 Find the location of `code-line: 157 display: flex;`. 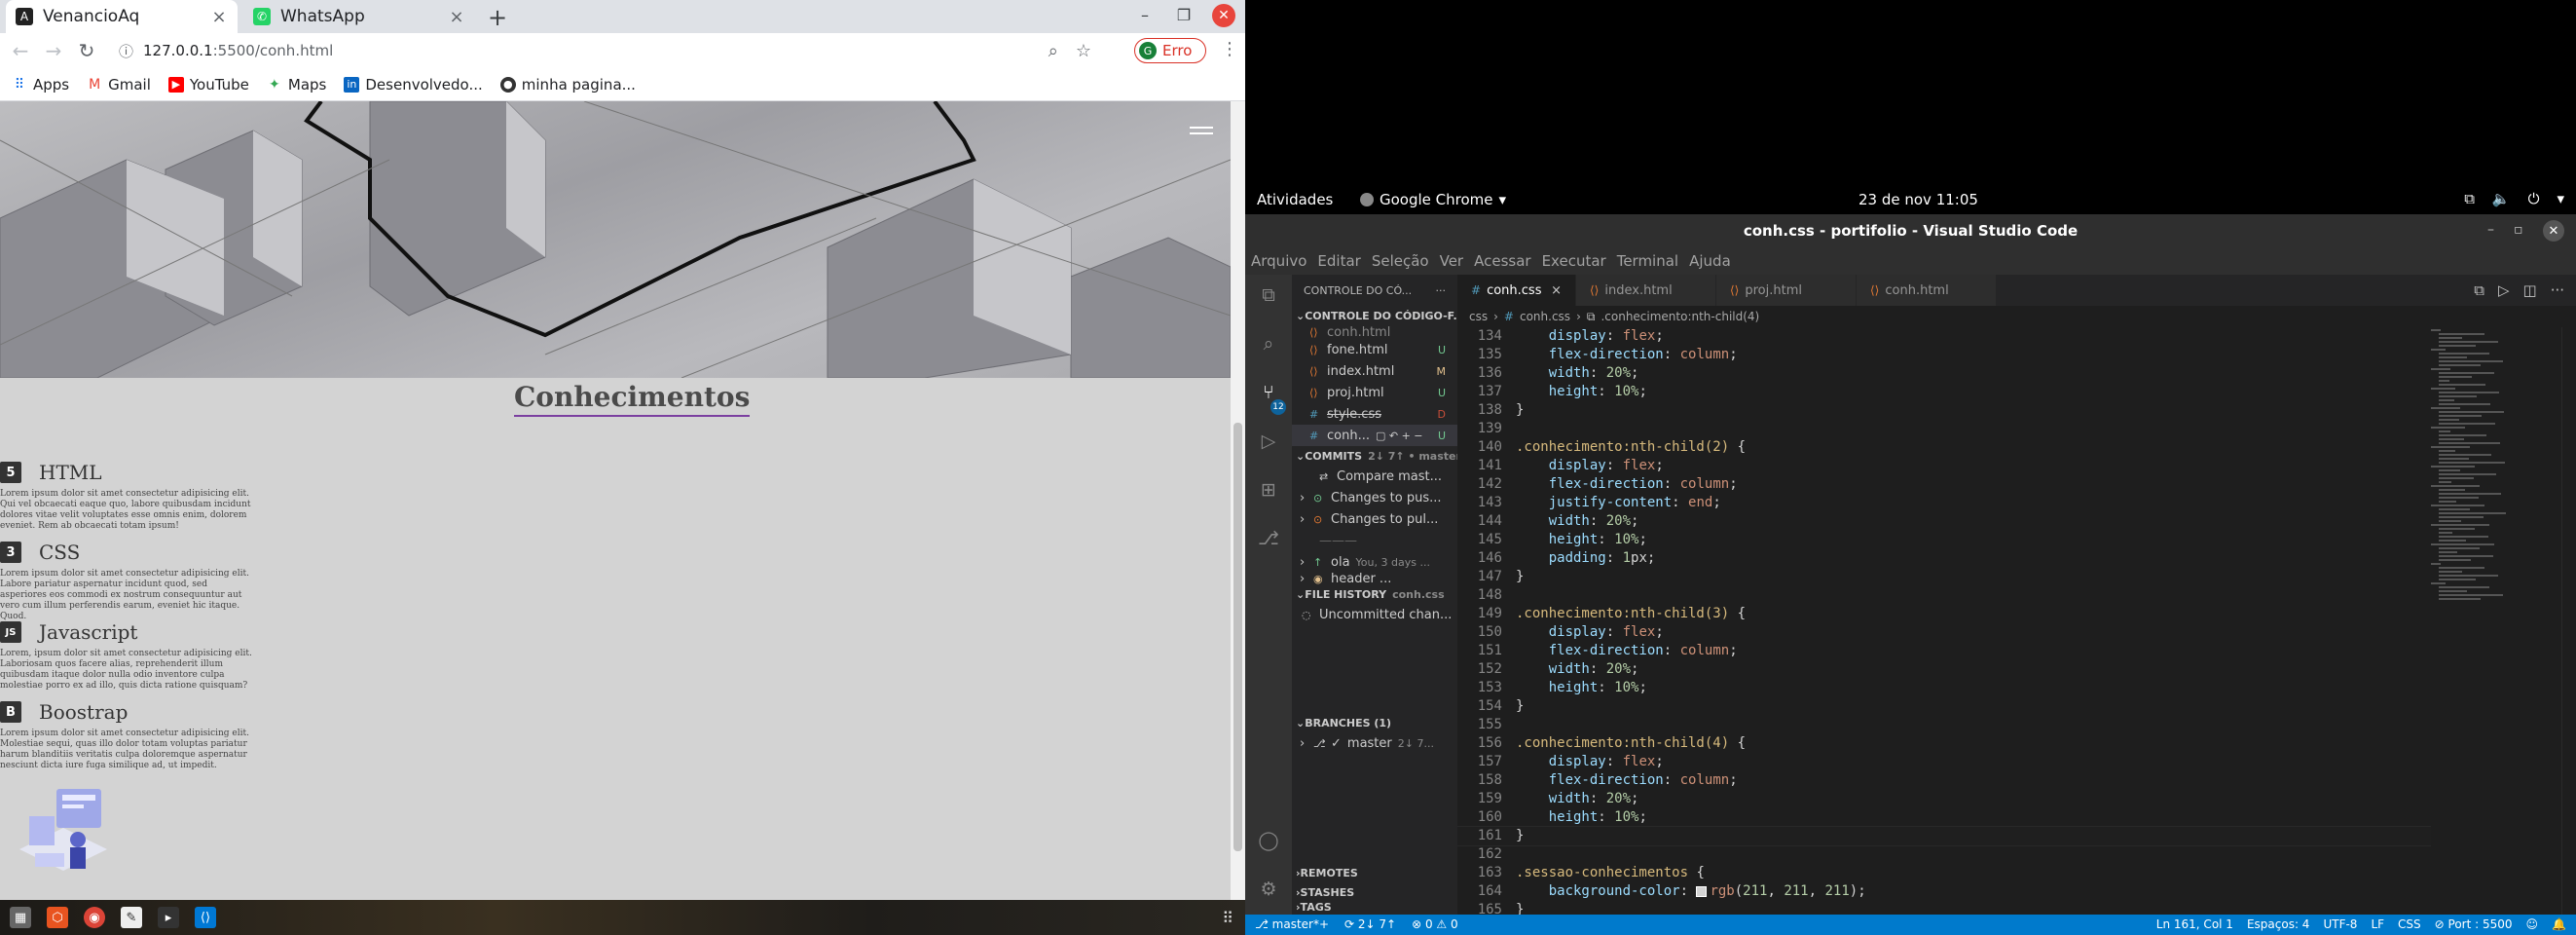

code-line: 157 display: flex; is located at coordinates (1944, 762).